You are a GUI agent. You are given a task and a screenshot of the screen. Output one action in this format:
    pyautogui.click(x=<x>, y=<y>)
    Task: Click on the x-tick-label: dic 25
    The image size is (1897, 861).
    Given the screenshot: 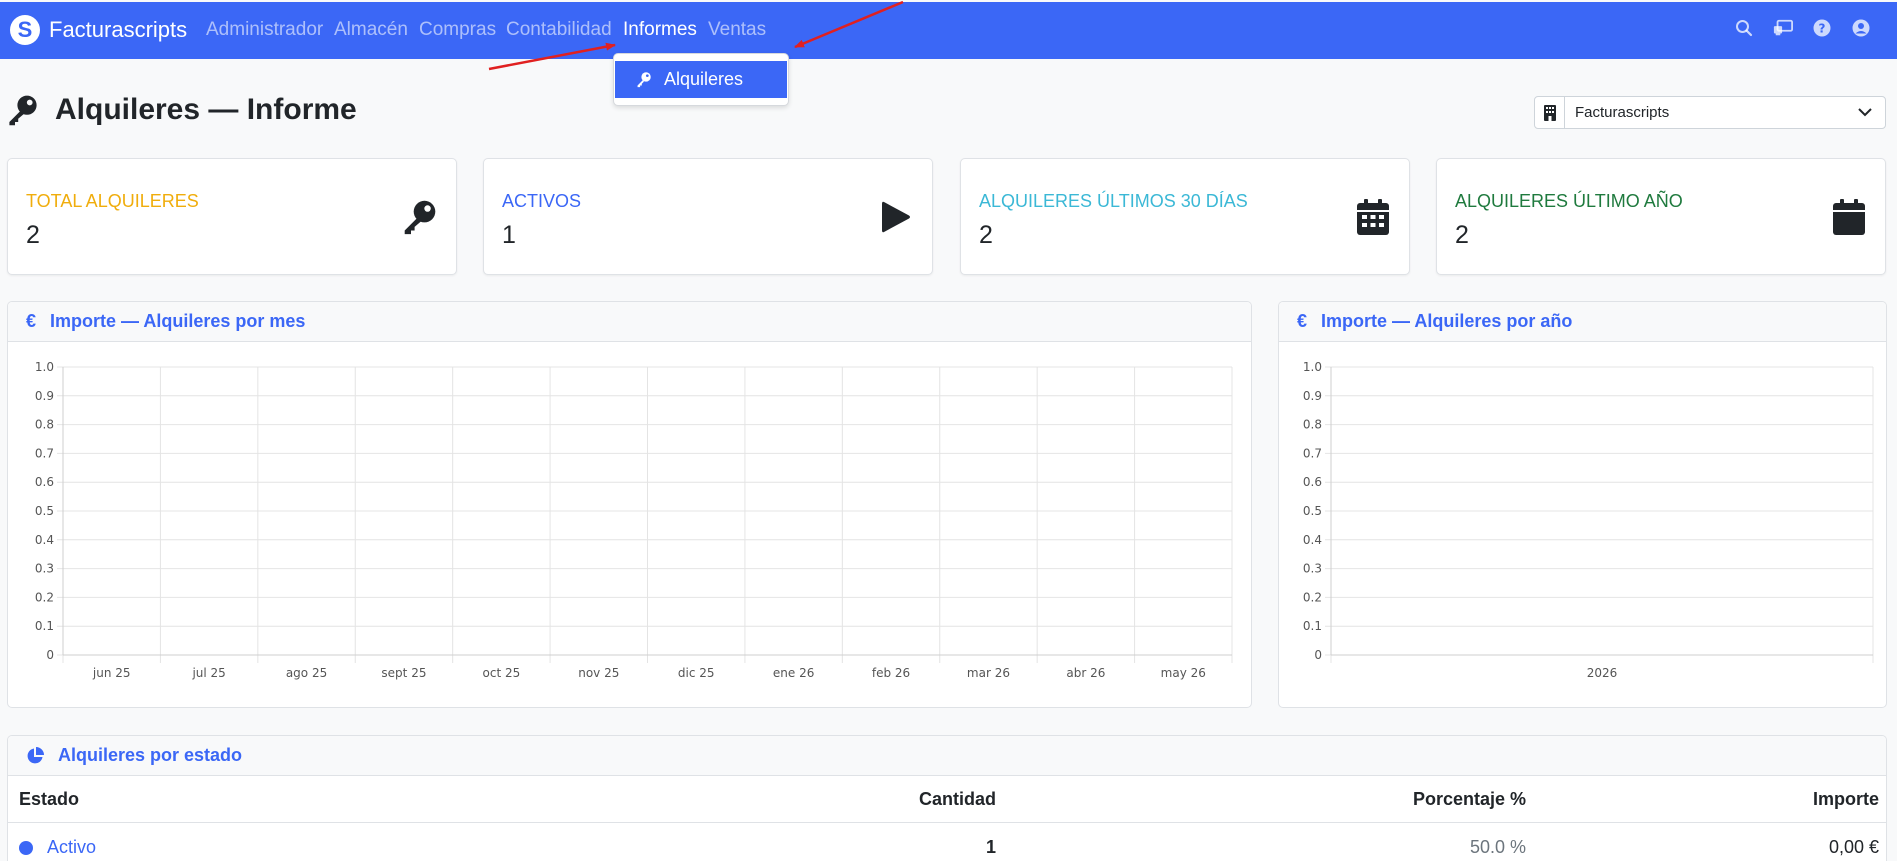 What is the action you would take?
    pyautogui.click(x=696, y=673)
    